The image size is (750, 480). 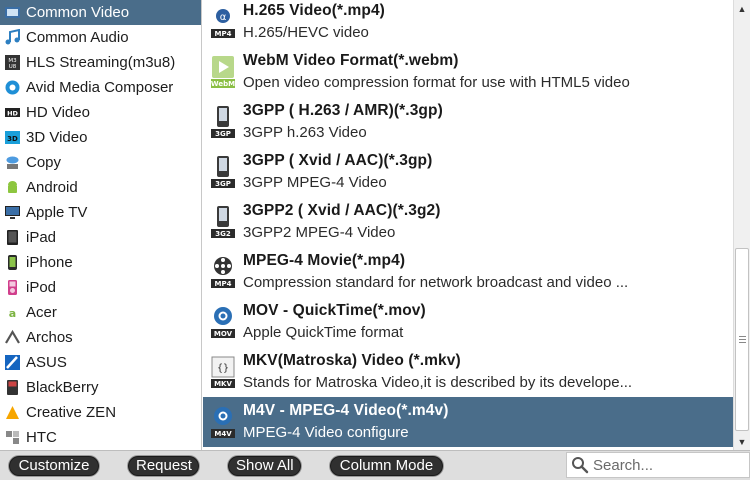 What do you see at coordinates (12, 162) in the screenshot?
I see `copy-icon` at bounding box center [12, 162].